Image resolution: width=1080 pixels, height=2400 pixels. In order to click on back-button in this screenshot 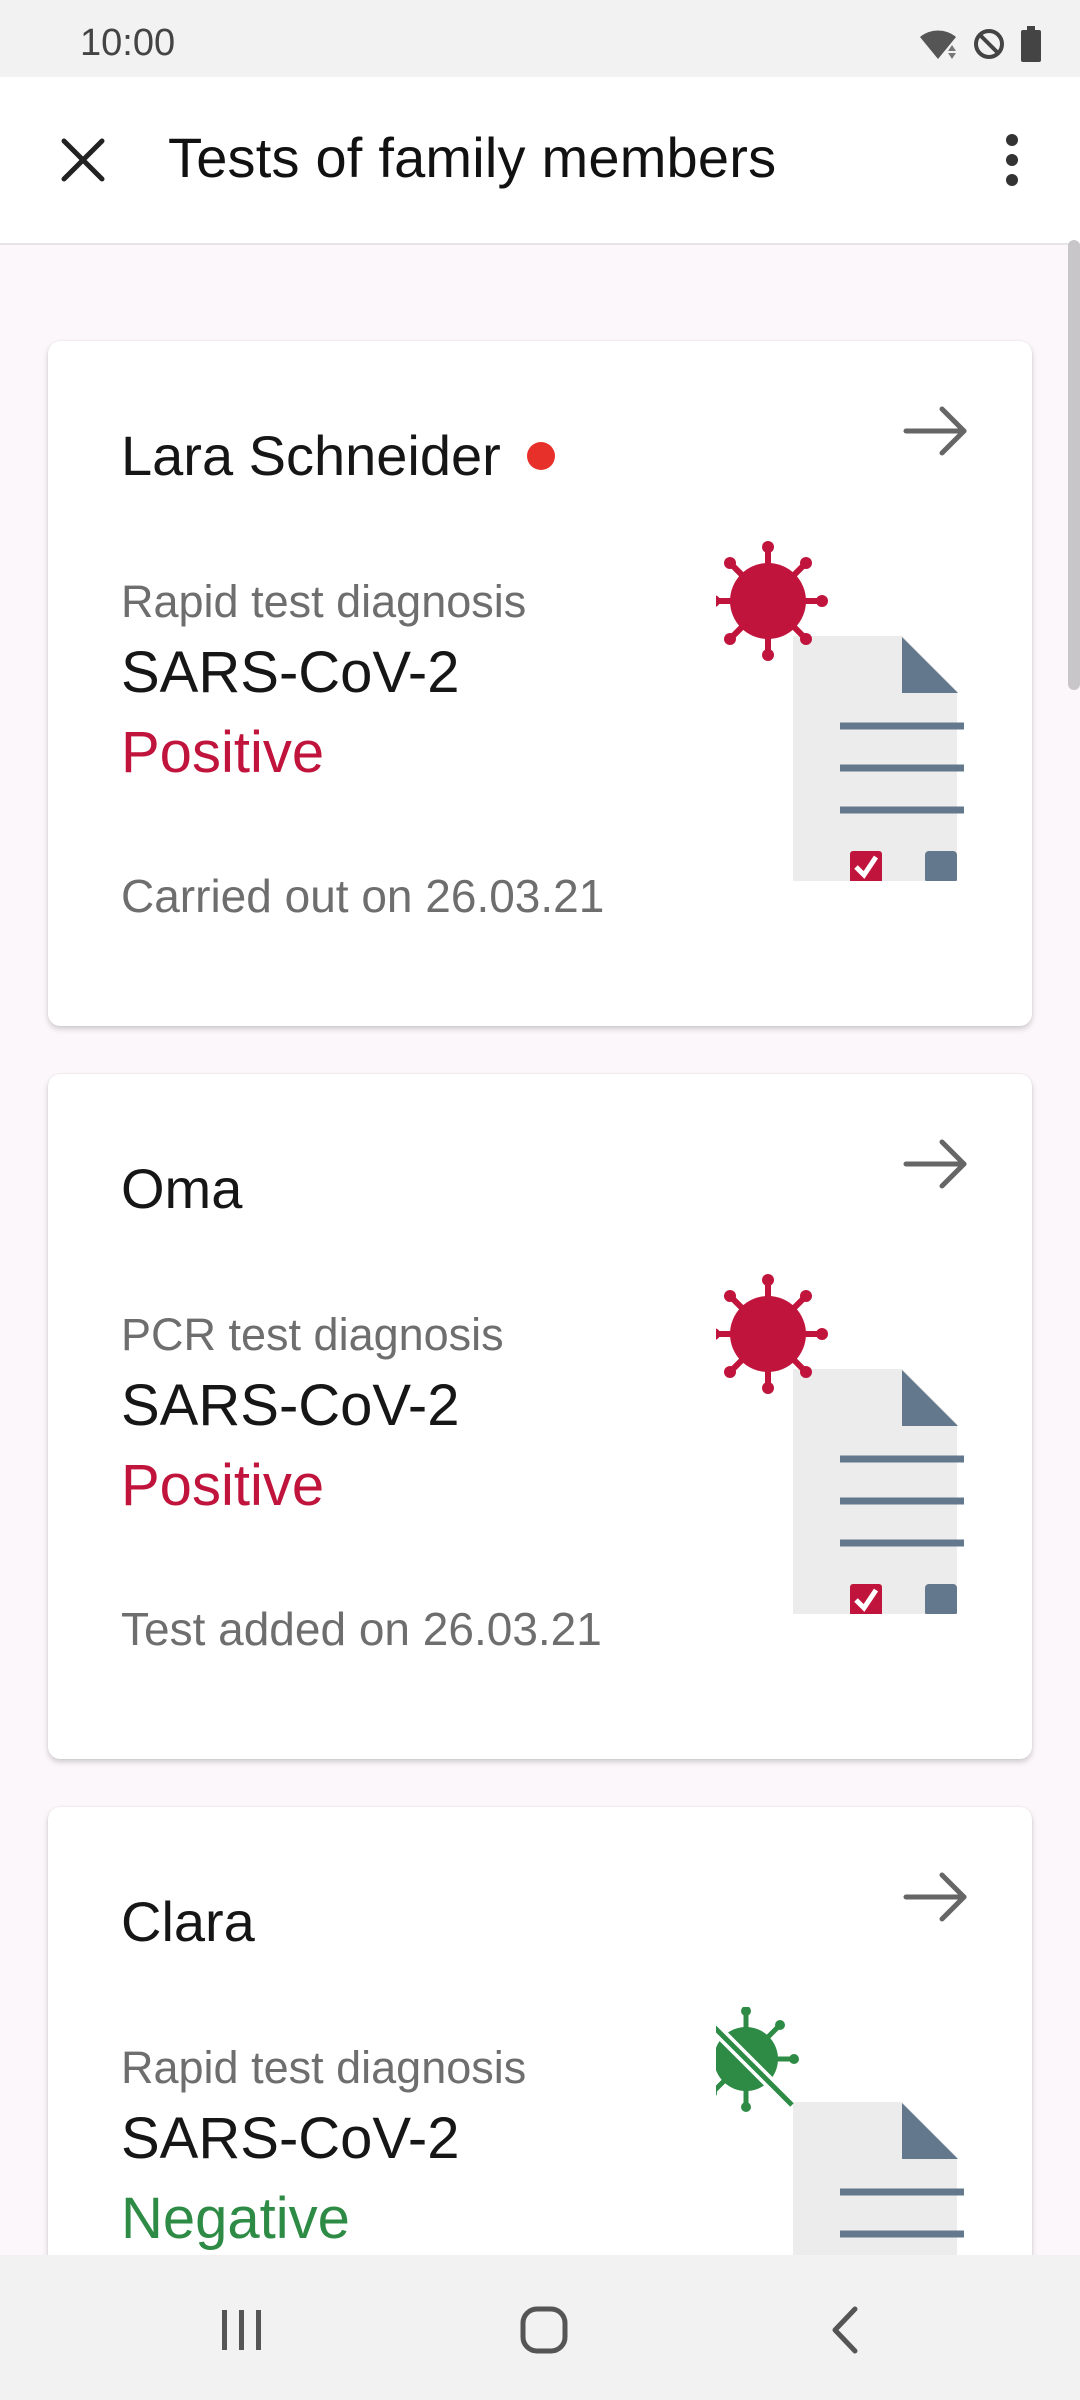, I will do `click(845, 2330)`.